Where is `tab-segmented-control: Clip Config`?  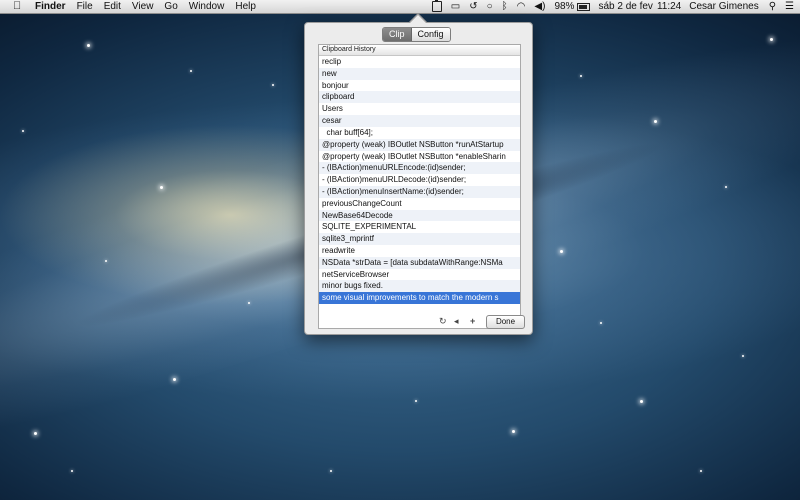 tab-segmented-control: Clip Config is located at coordinates (416, 34).